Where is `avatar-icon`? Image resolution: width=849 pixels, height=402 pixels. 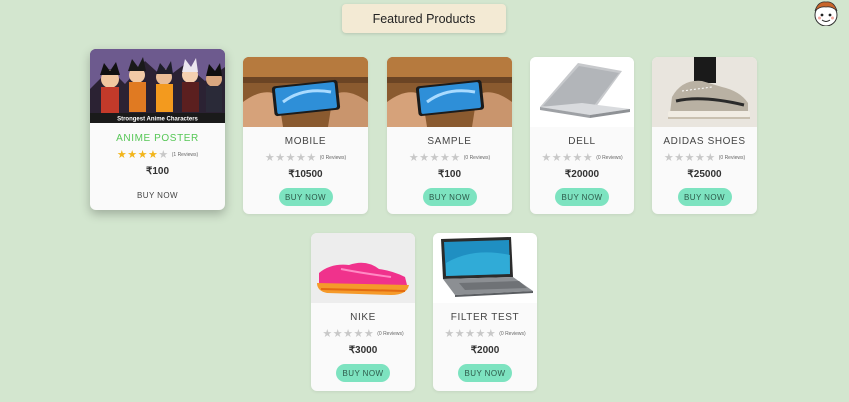 avatar-icon is located at coordinates (826, 14).